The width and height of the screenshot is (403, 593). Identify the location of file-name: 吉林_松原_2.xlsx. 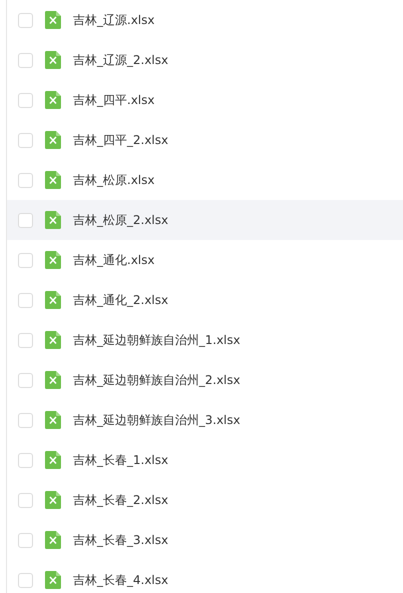
(120, 220).